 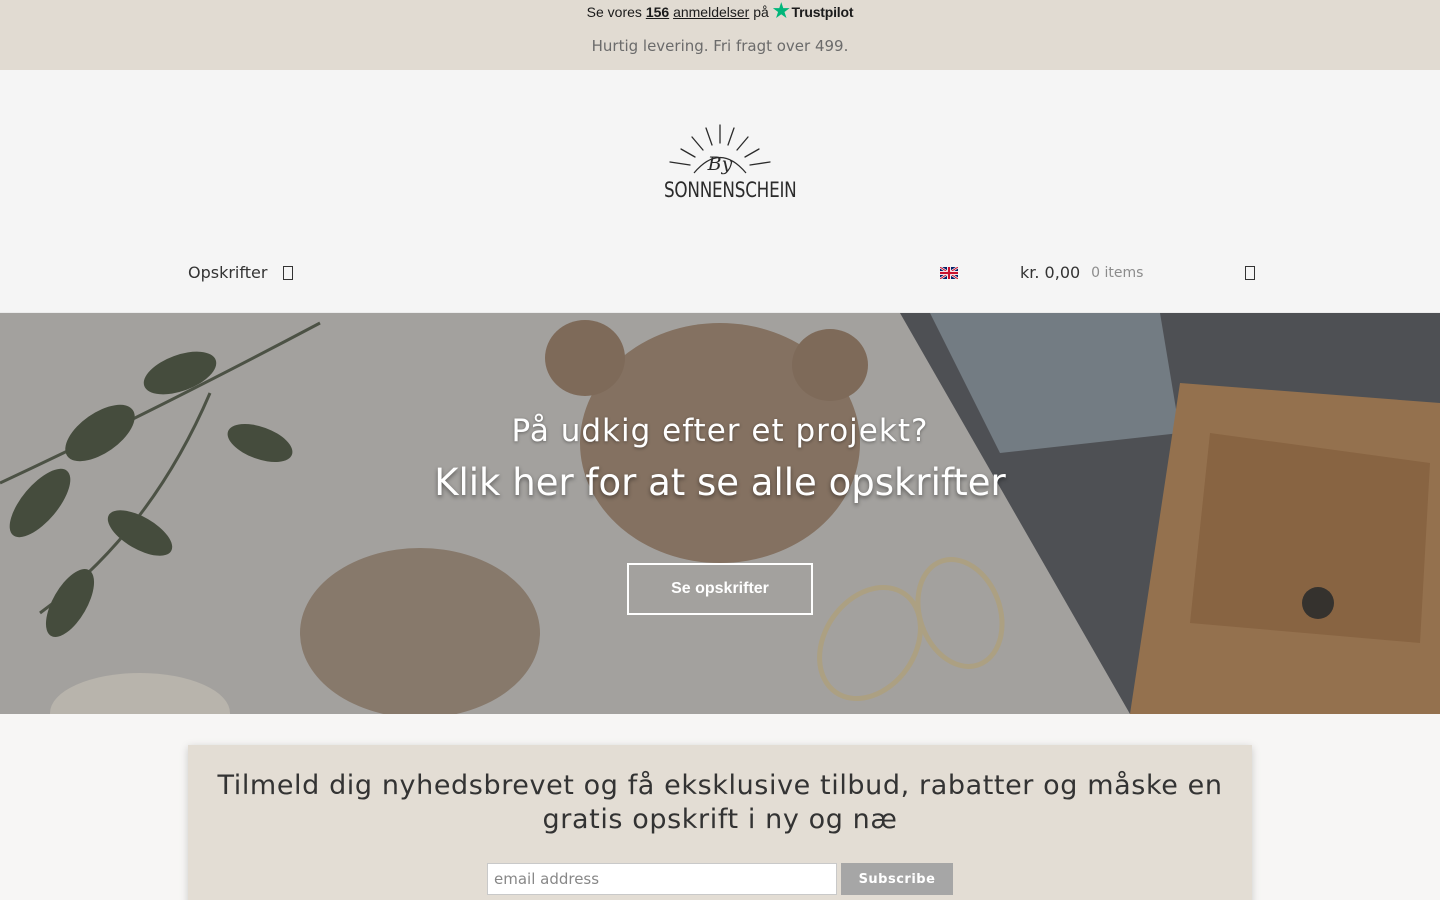 I want to click on trust-prefix: Se vores, so click(x=614, y=12).